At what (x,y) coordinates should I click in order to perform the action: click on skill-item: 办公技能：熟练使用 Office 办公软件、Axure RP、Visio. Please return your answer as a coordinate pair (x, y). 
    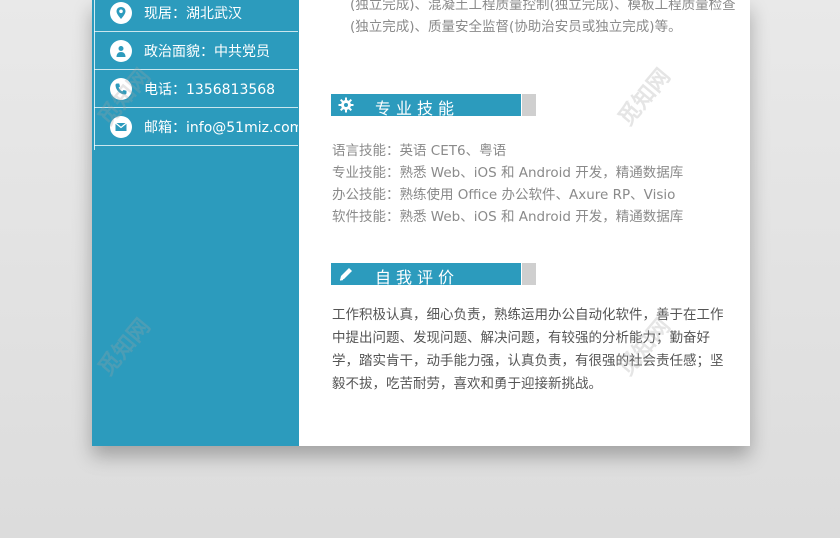
    Looking at the image, I should click on (504, 195).